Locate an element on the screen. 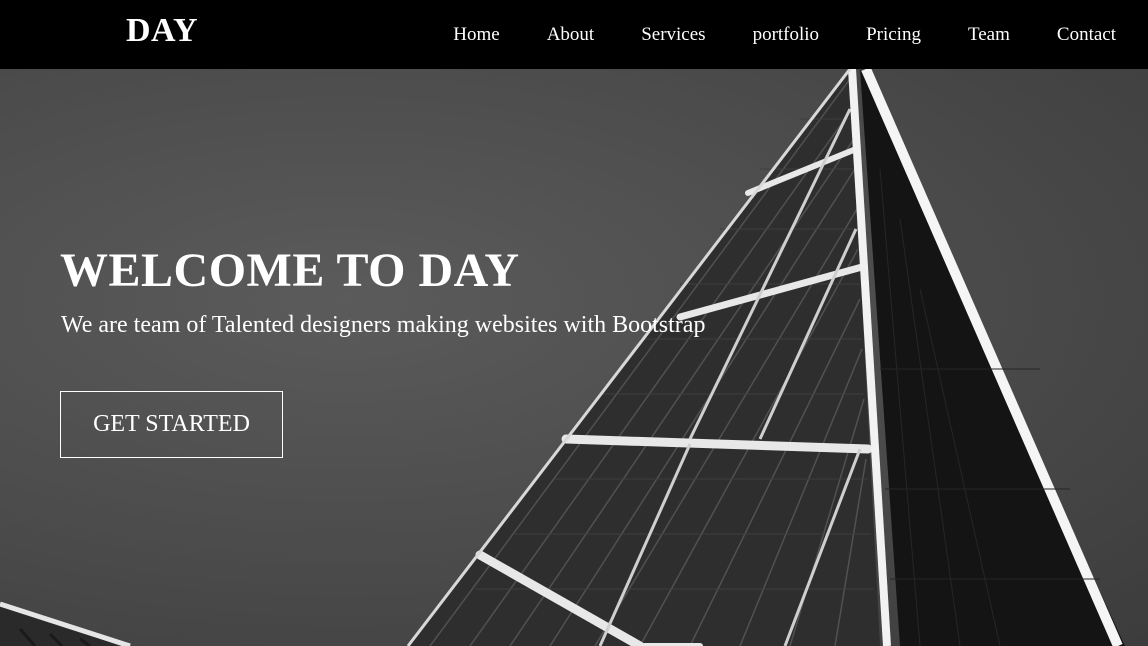 Image resolution: width=1148 pixels, height=646 pixels. nav-link-contact: Contact is located at coordinates (1086, 35).